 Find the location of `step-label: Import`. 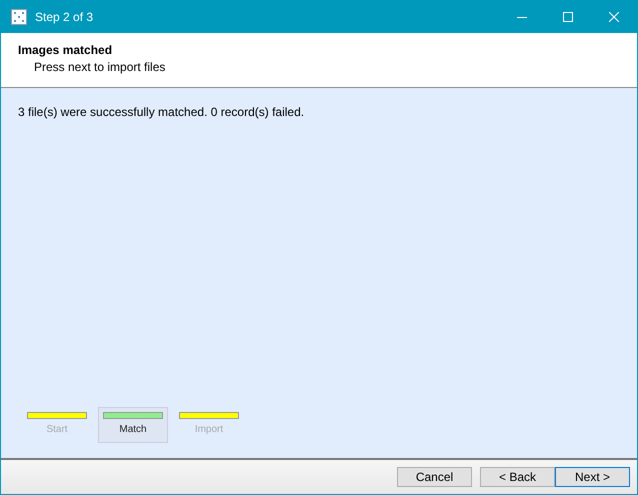

step-label: Import is located at coordinates (209, 429).